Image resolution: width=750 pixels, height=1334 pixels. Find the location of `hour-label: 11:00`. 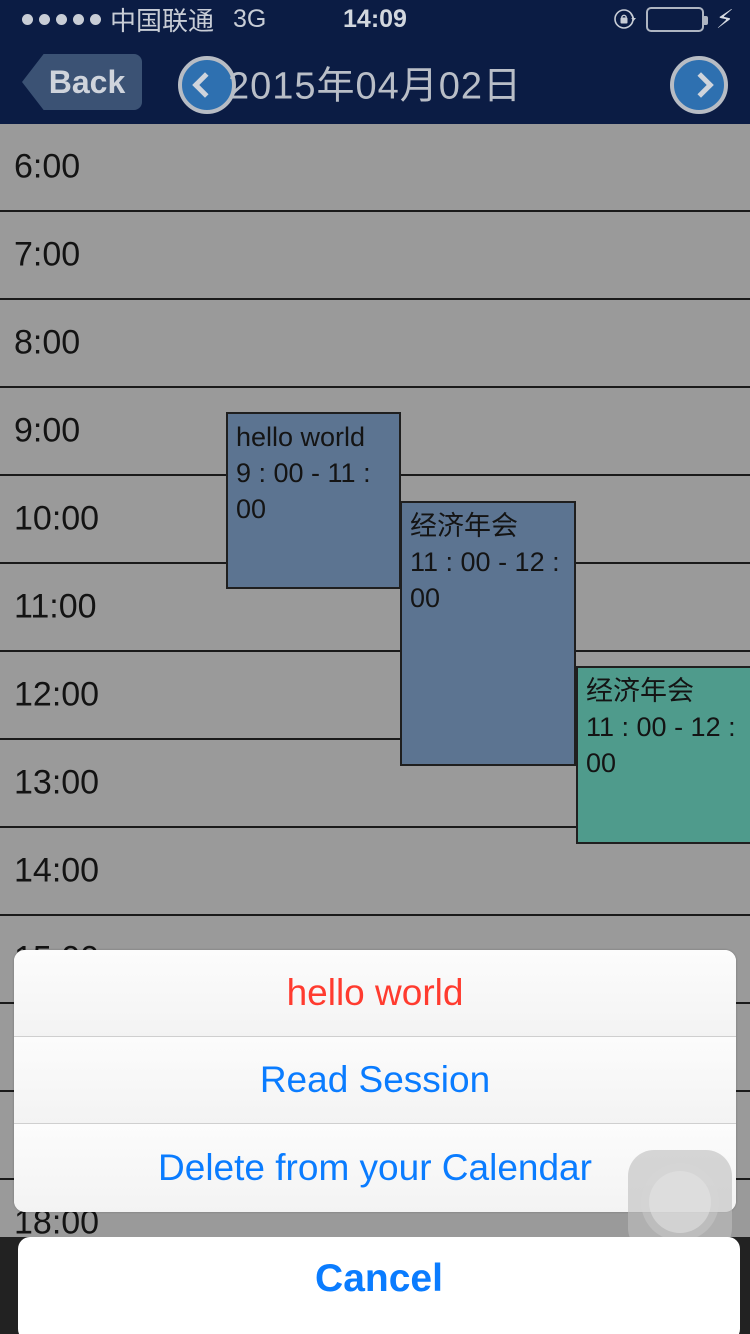

hour-label: 11:00 is located at coordinates (55, 606).